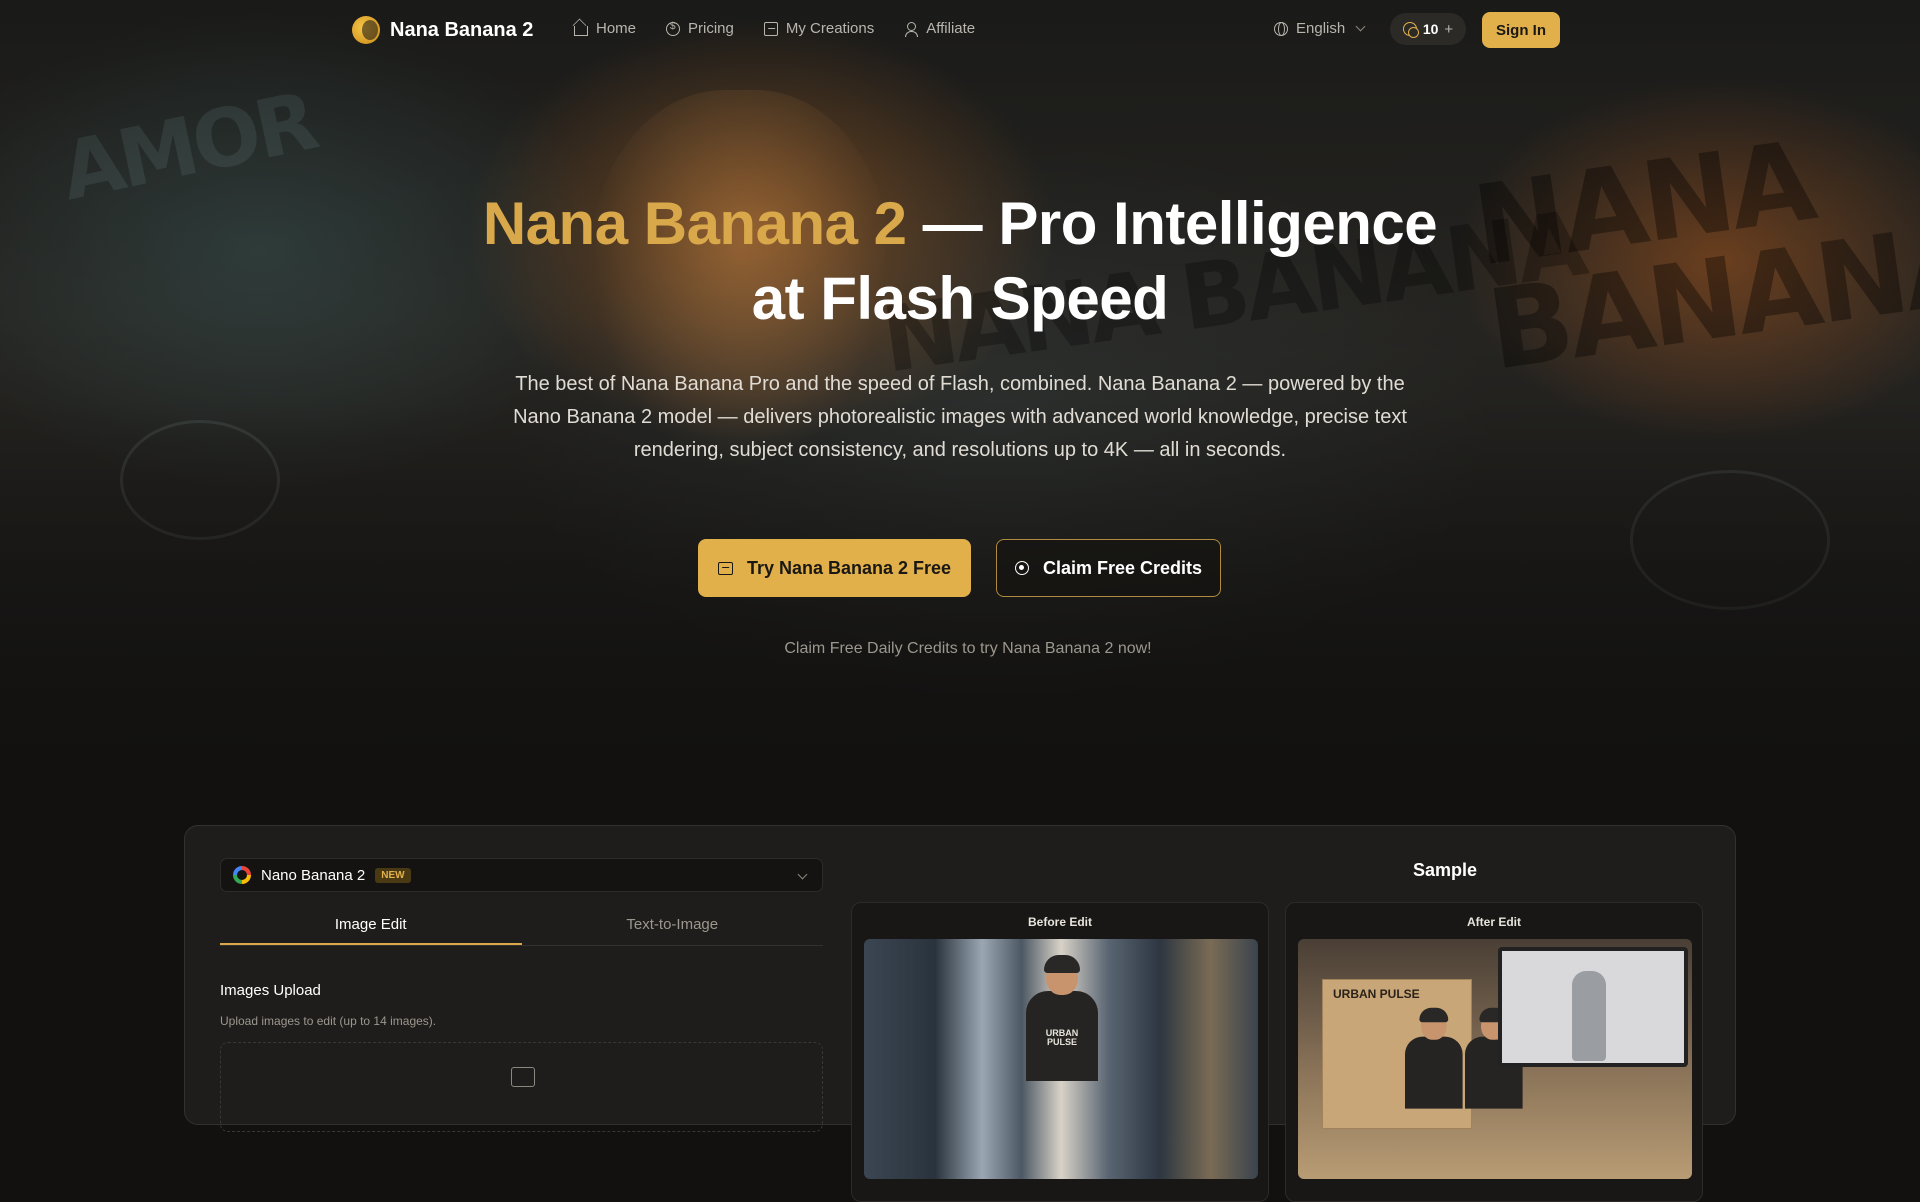 This screenshot has height=1202, width=1920. I want to click on credits-count: 10, so click(1430, 29).